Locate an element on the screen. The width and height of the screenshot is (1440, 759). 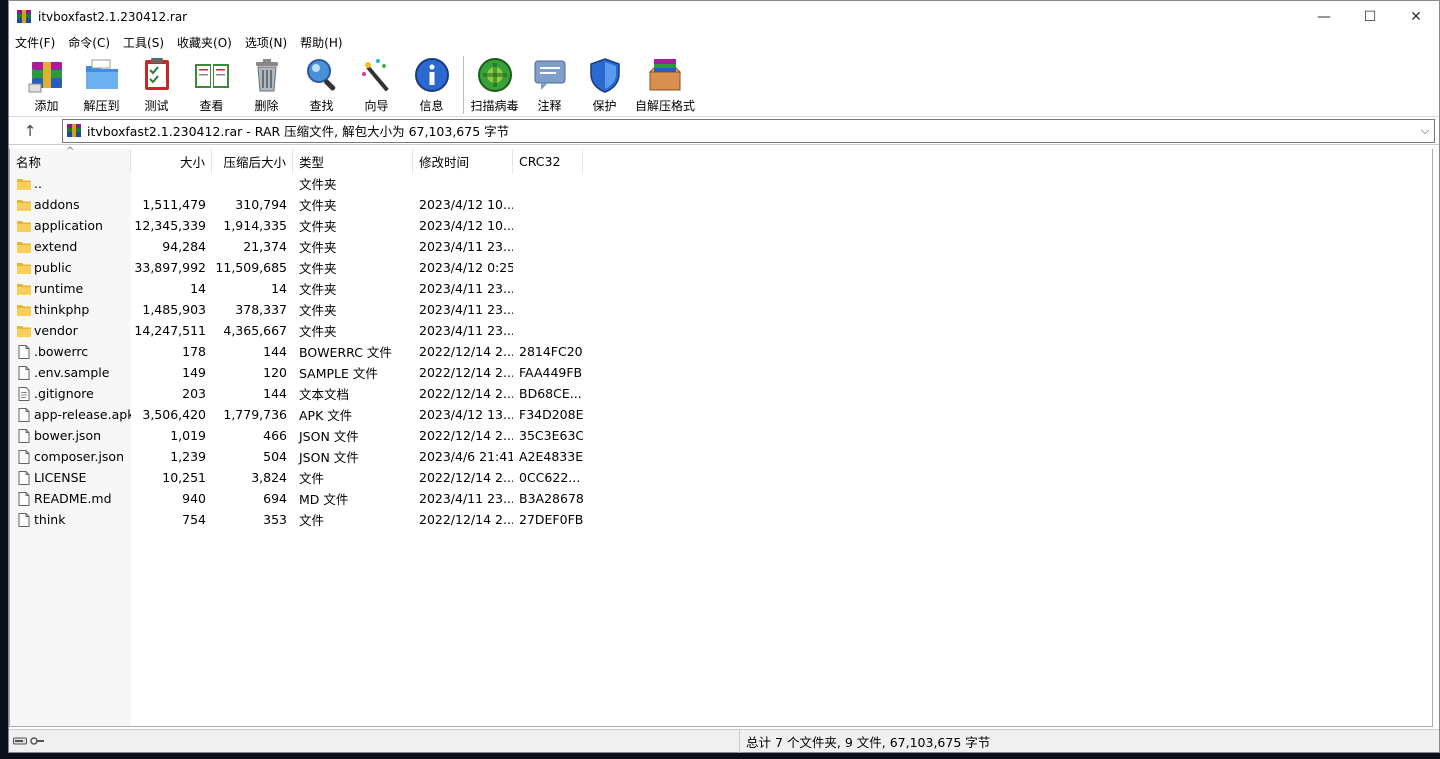
file-name-cell: LICENSE is located at coordinates (70, 477).